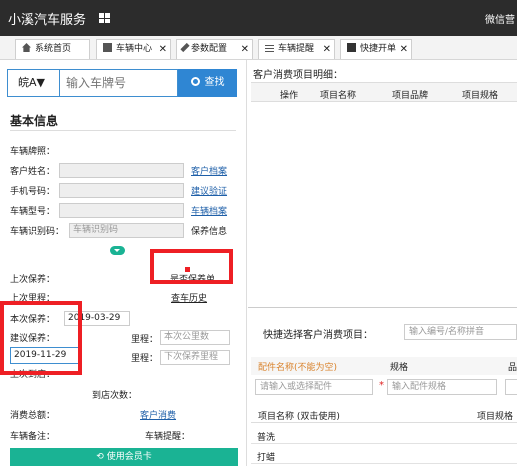 The height and width of the screenshot is (466, 517). Describe the element at coordinates (209, 232) in the screenshot. I see `maint-info-label: 保养信息` at that location.